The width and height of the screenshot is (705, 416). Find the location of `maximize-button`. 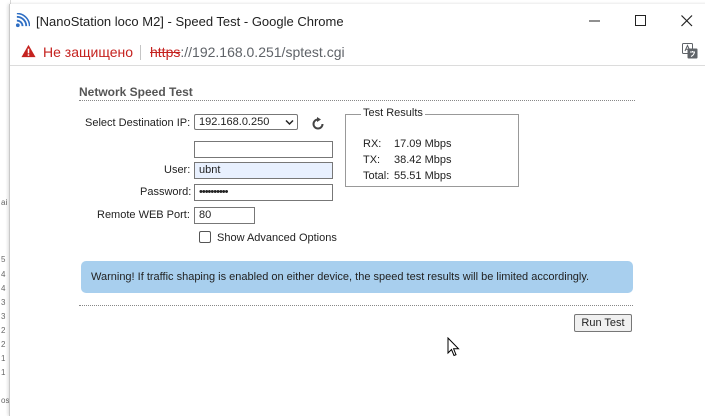

maximize-button is located at coordinates (642, 21).